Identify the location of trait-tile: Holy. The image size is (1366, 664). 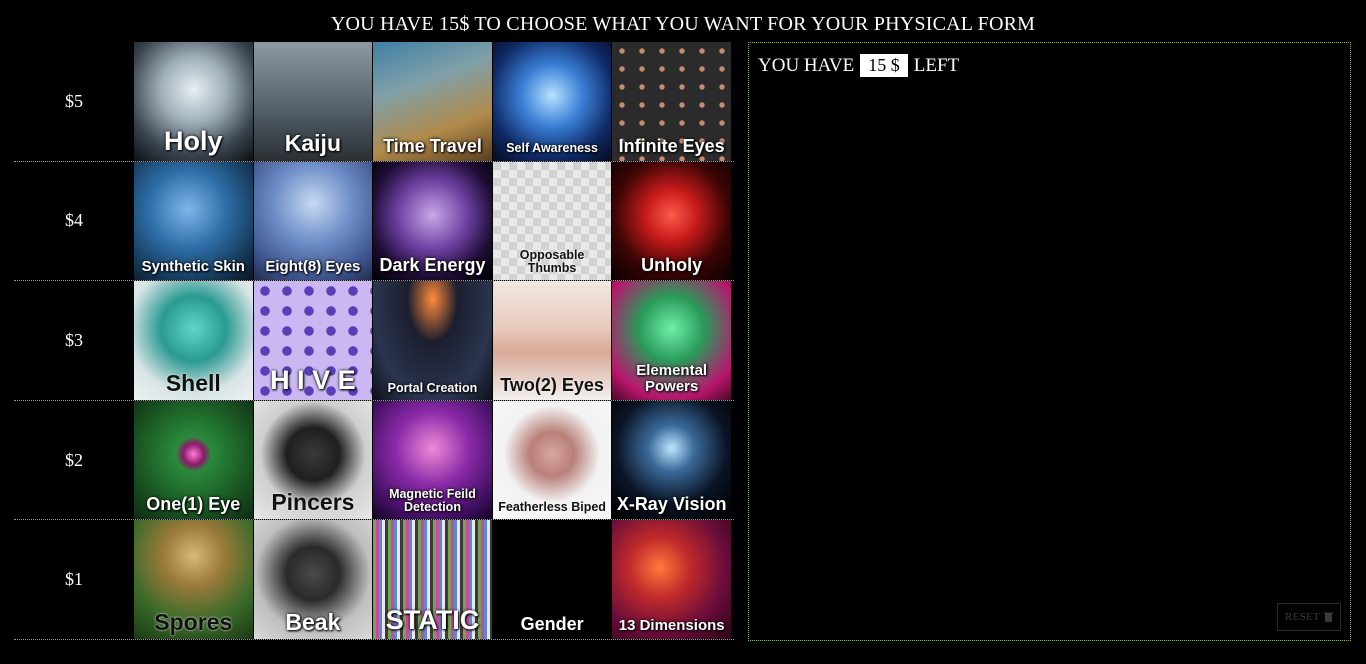
(194, 101).